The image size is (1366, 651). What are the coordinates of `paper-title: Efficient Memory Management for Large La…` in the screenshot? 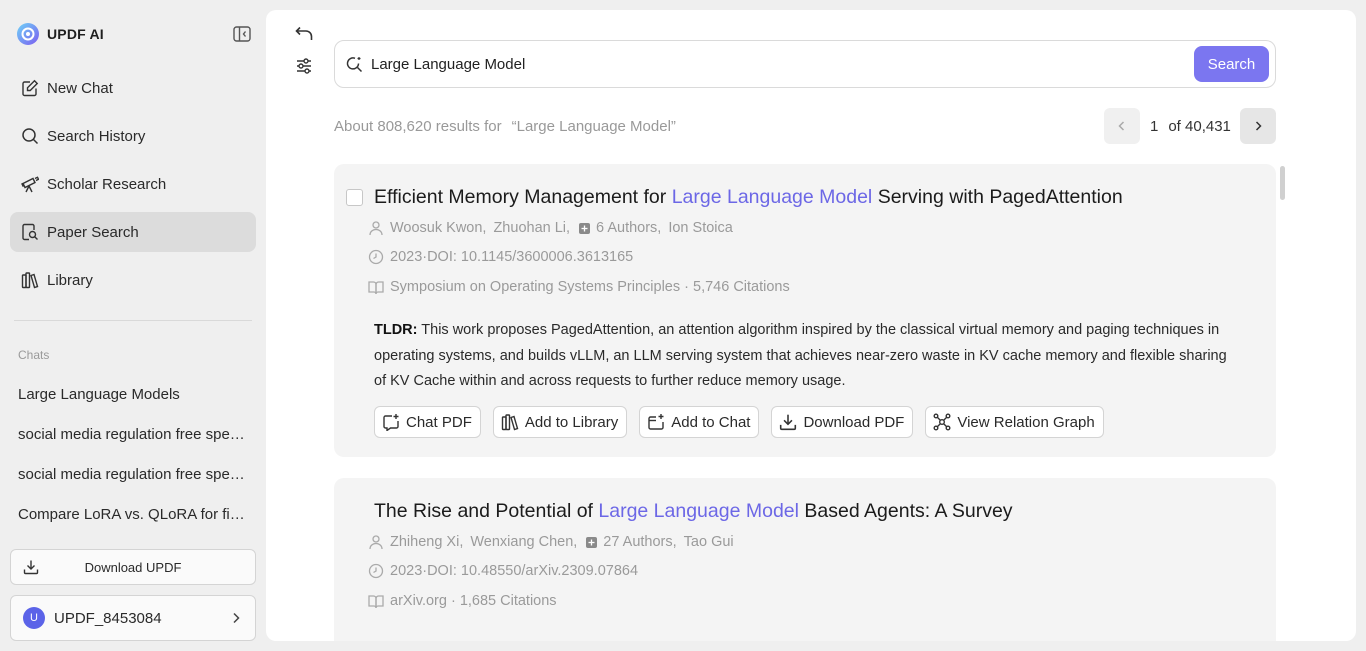 It's located at (748, 197).